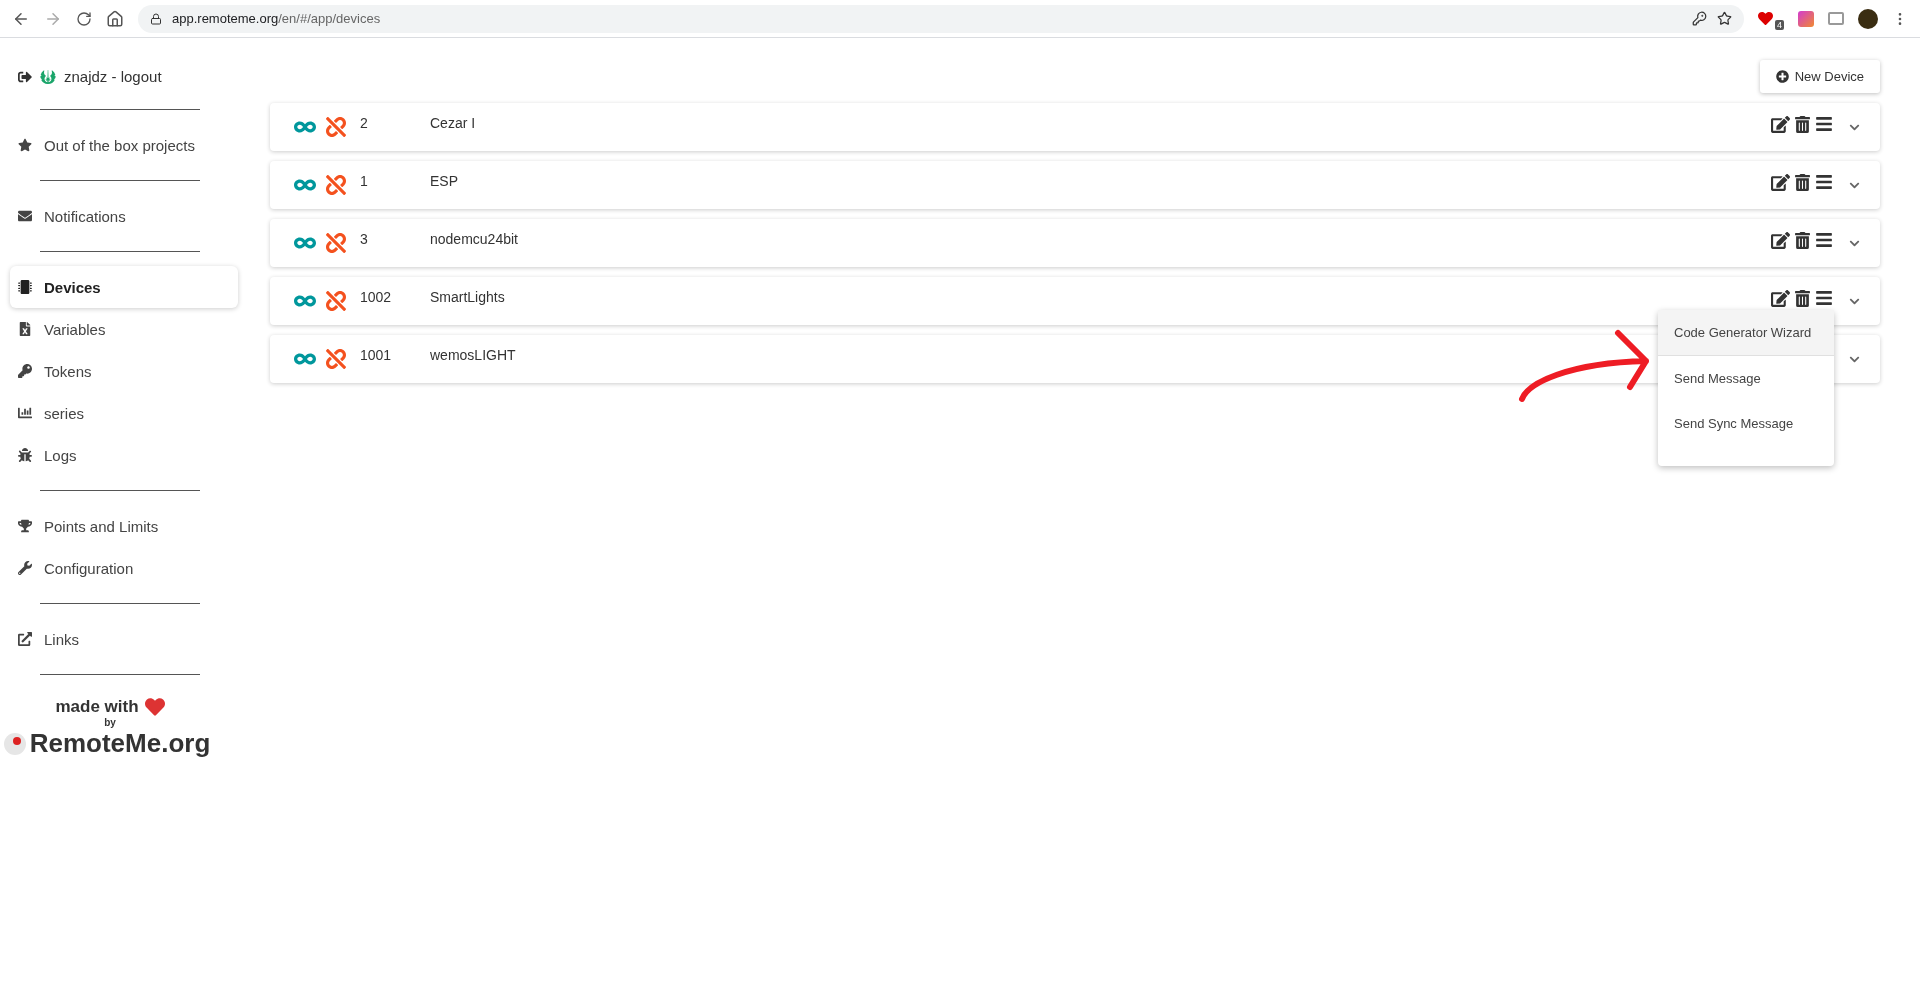 The image size is (1920, 1003). Describe the element at coordinates (1746, 378) in the screenshot. I see `menu-item: Send Message` at that location.